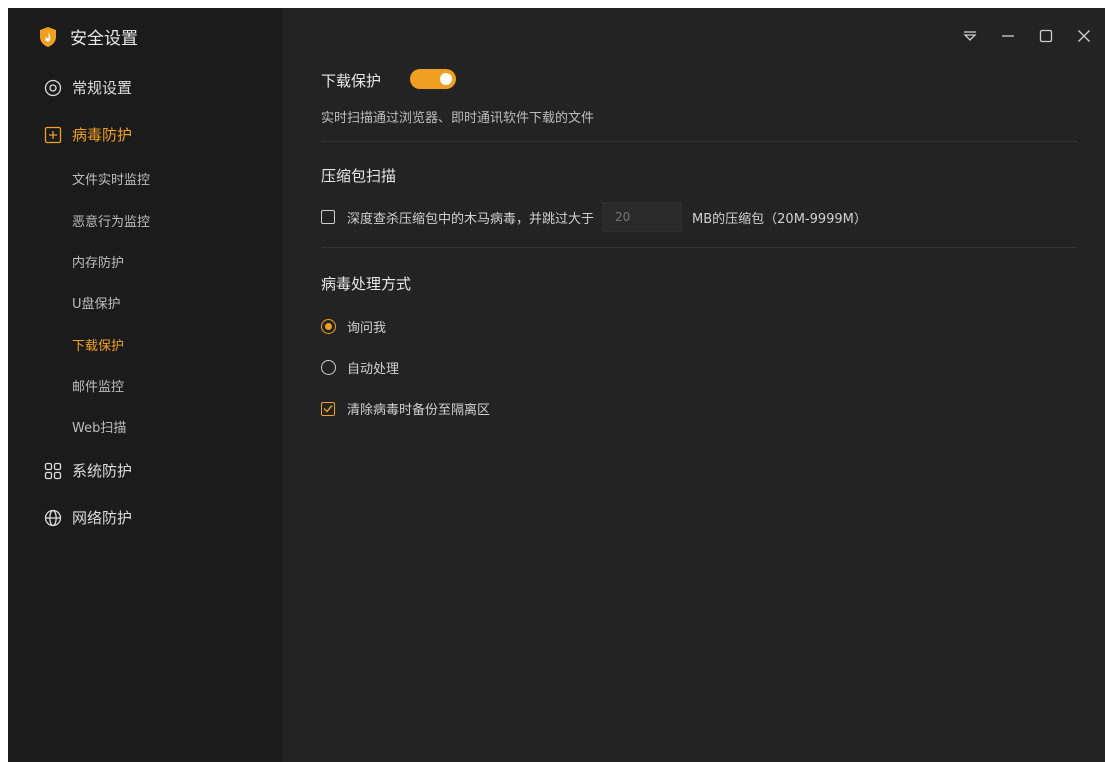 The width and height of the screenshot is (1105, 762). I want to click on archive-scan-label-before: 深度查杀压缩包中的木马病毒，并跳过大于, so click(471, 219).